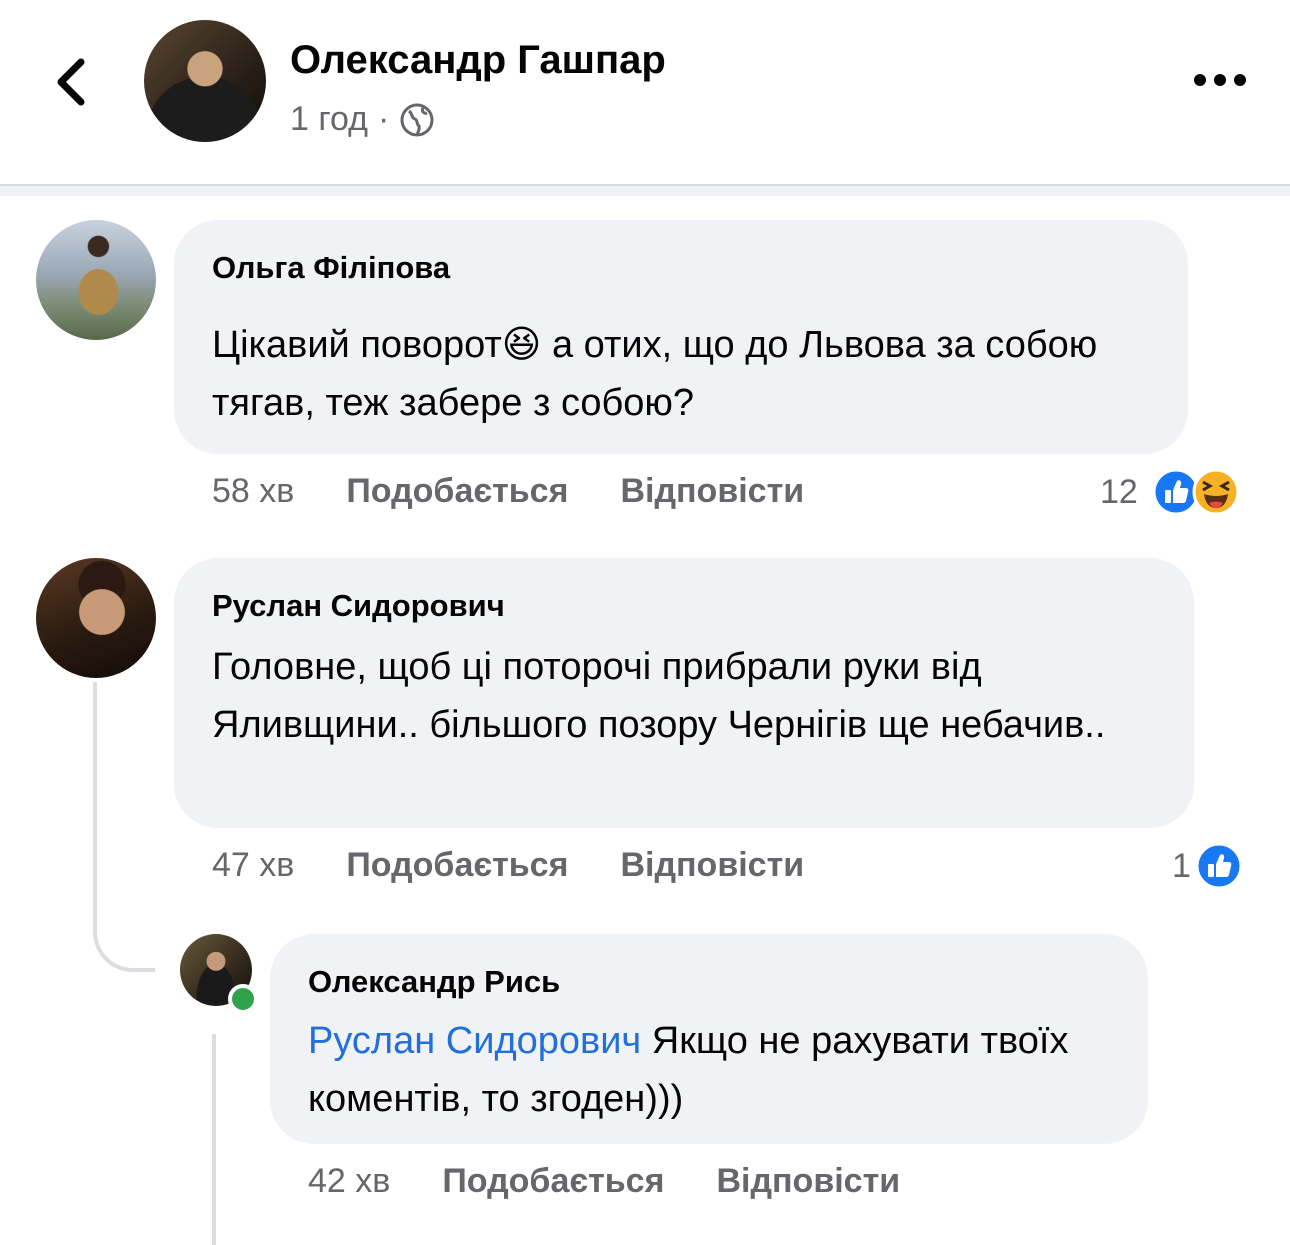 The width and height of the screenshot is (1290, 1245). I want to click on comment-actions: 42 хв Подобається Відповісти, so click(604, 1181).